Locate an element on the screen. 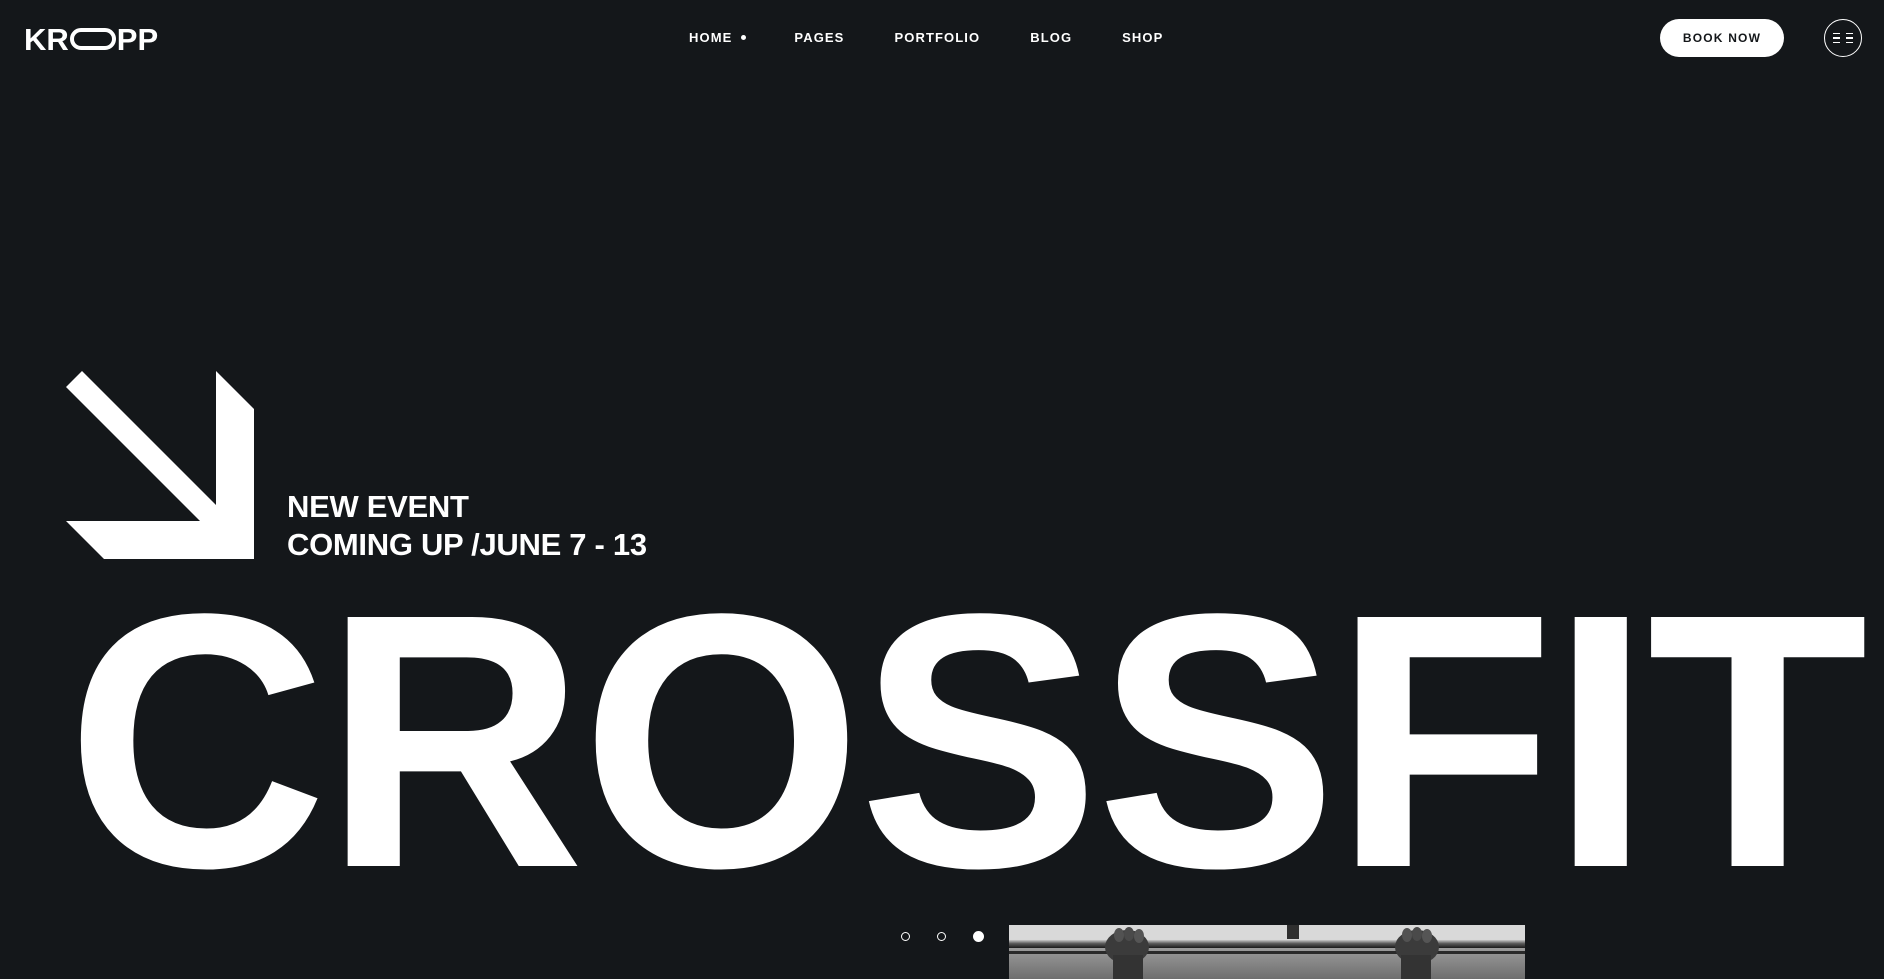  menu-lines-right is located at coordinates (1849, 38).